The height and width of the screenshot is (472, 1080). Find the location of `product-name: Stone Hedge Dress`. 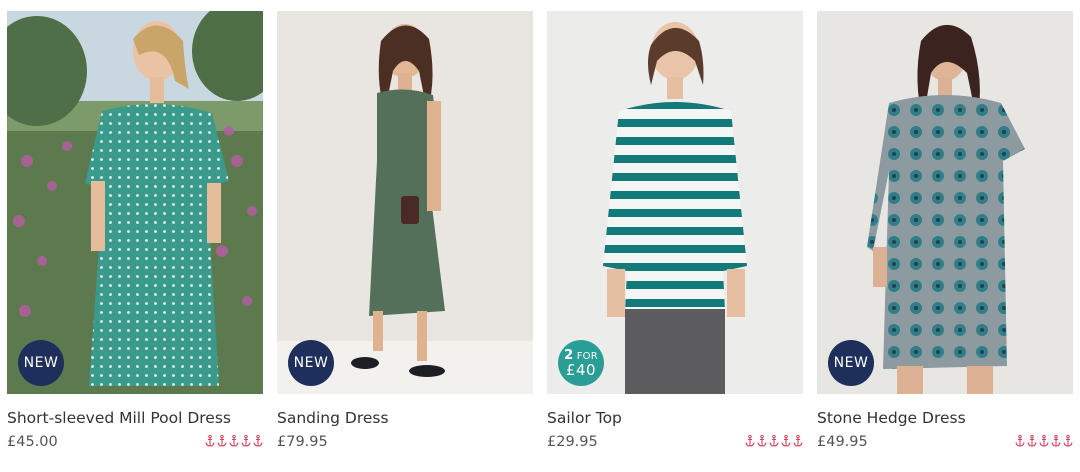

product-name: Stone Hedge Dress is located at coordinates (891, 418).